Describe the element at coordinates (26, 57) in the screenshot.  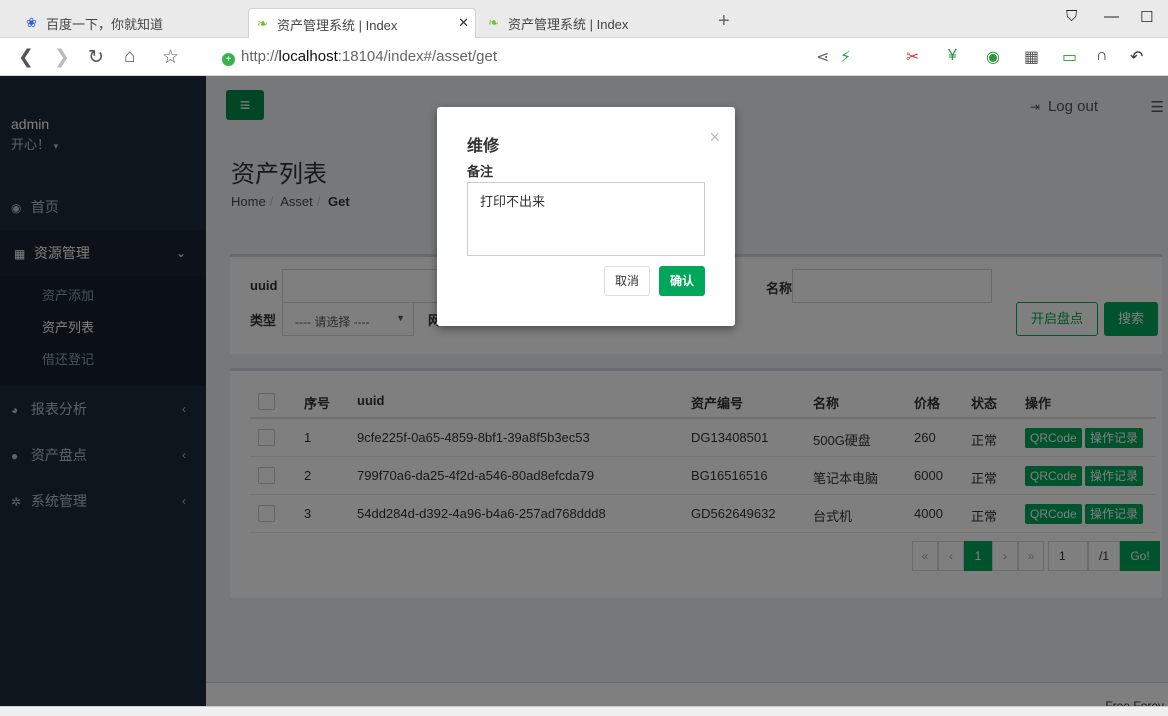
I see `back-icon: ❮` at that location.